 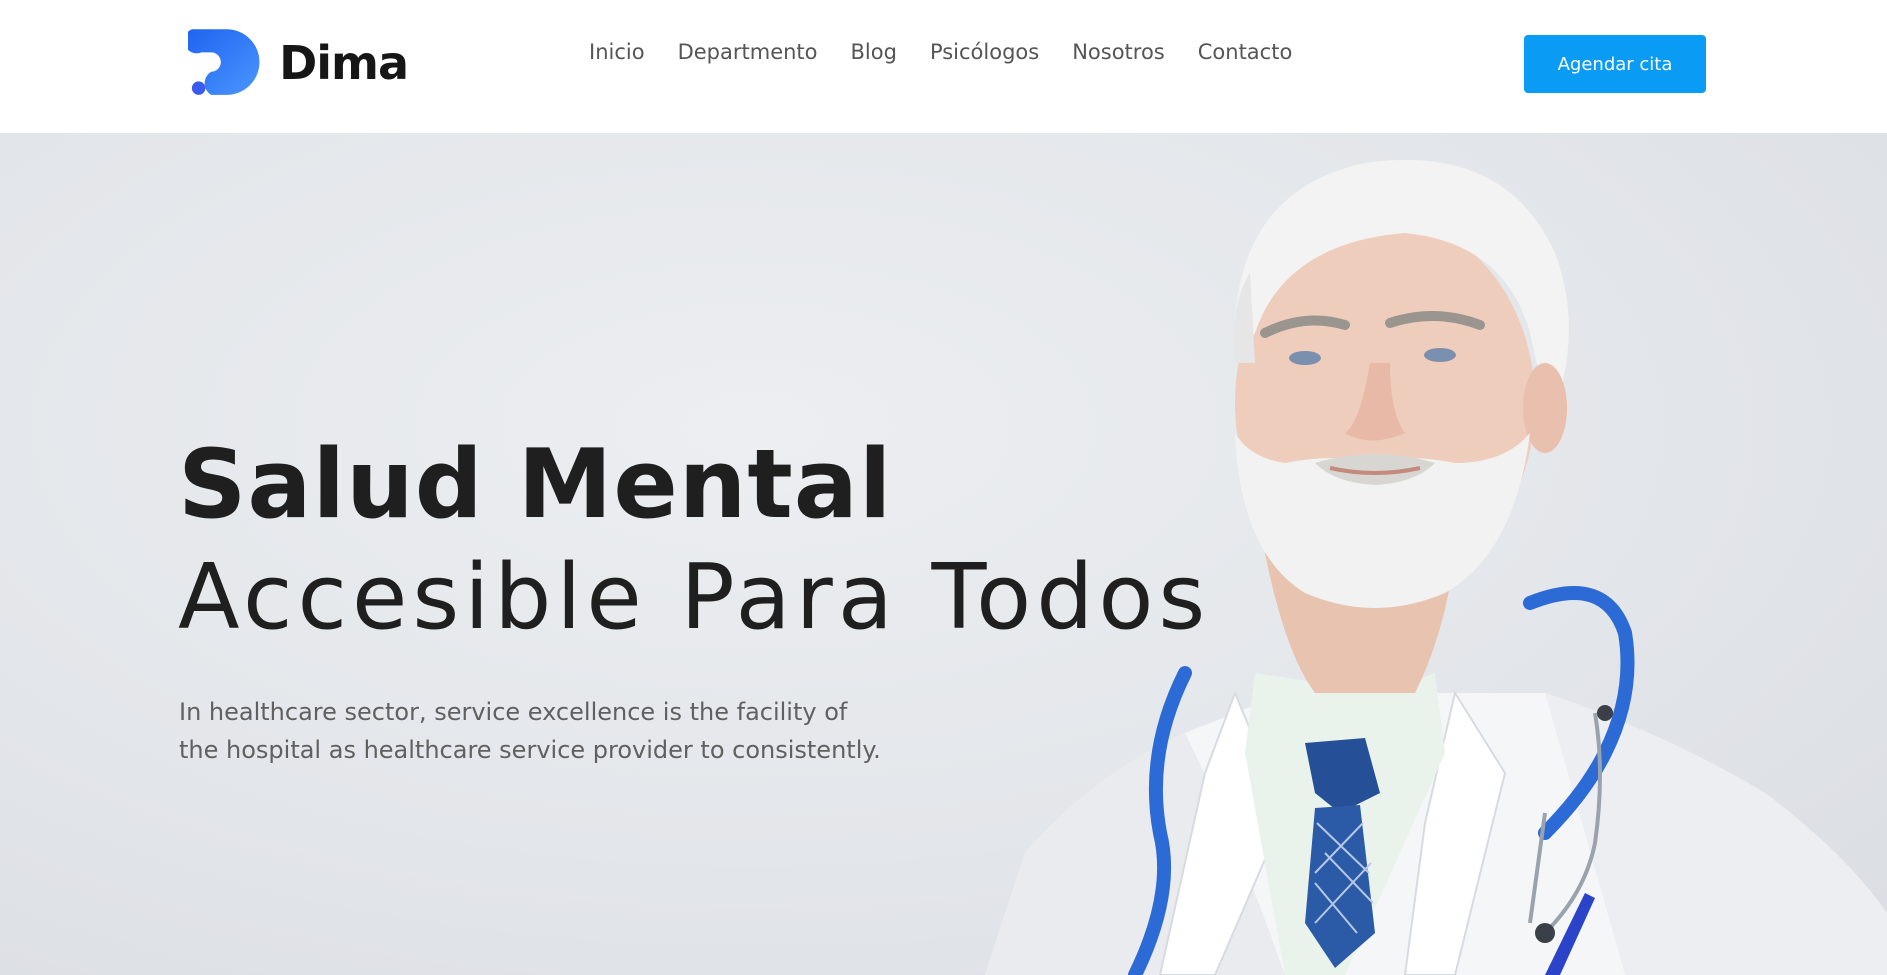 I want to click on brand-logo: Dima, so click(x=298, y=63).